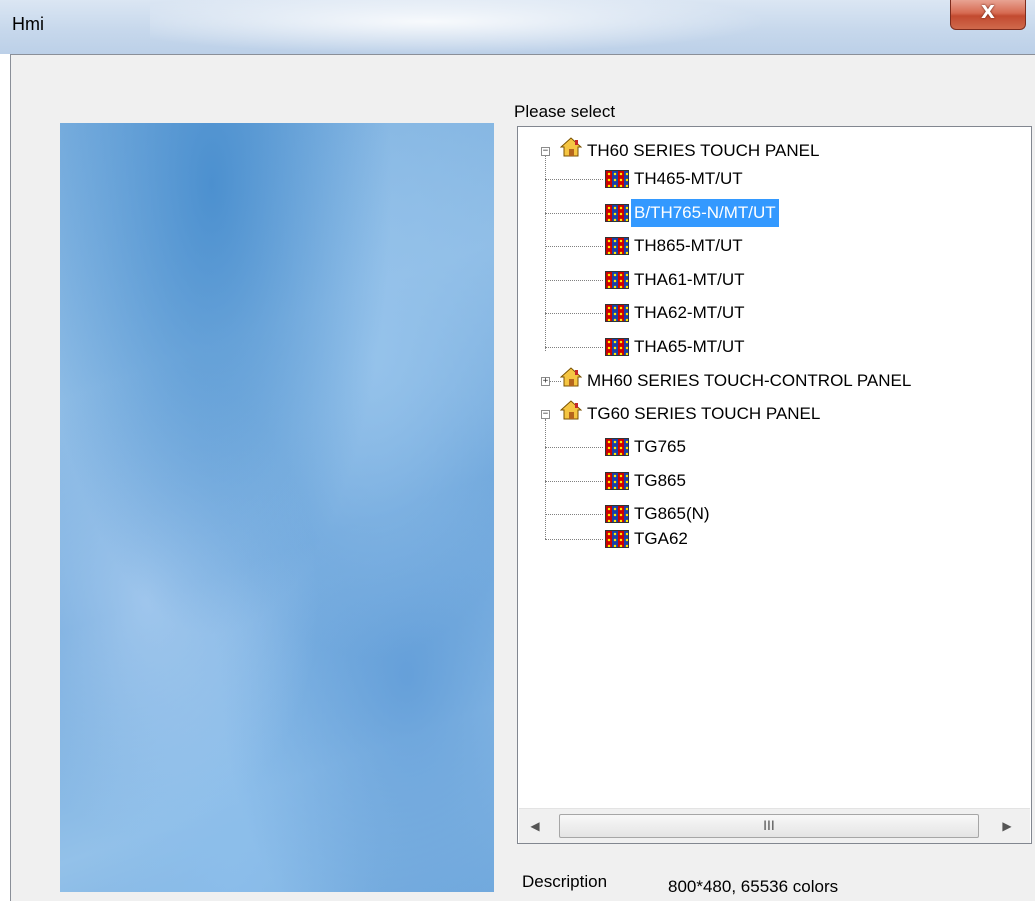 The image size is (1035, 901). I want to click on horizontal-scrollbar: ◀ III ▶, so click(774, 825).